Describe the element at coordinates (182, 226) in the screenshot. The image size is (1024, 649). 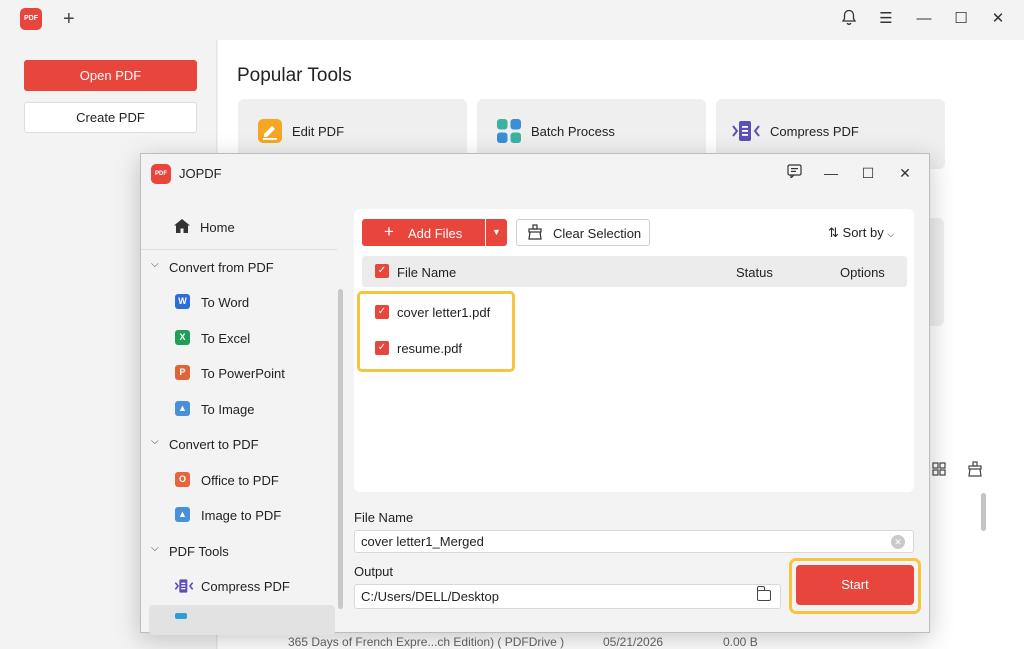
I see `home-icon` at that location.